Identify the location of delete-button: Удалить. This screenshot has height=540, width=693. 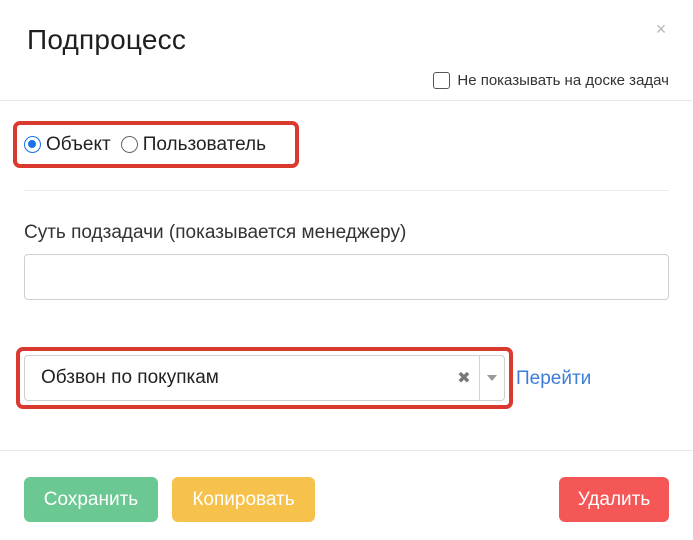
(614, 499).